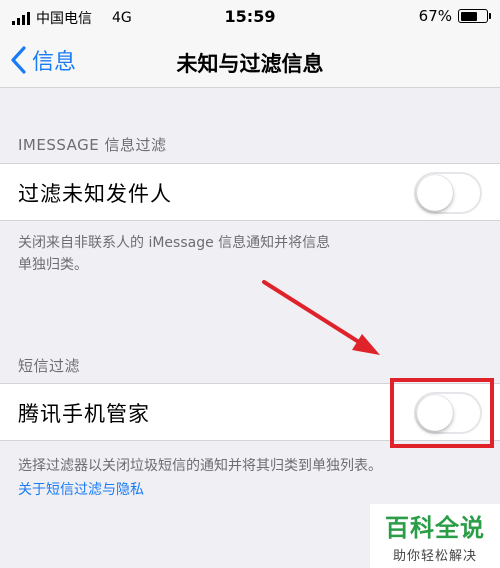 Image resolution: width=500 pixels, height=568 pixels. I want to click on watermark-slogan: 助你轻松解决, so click(434, 556).